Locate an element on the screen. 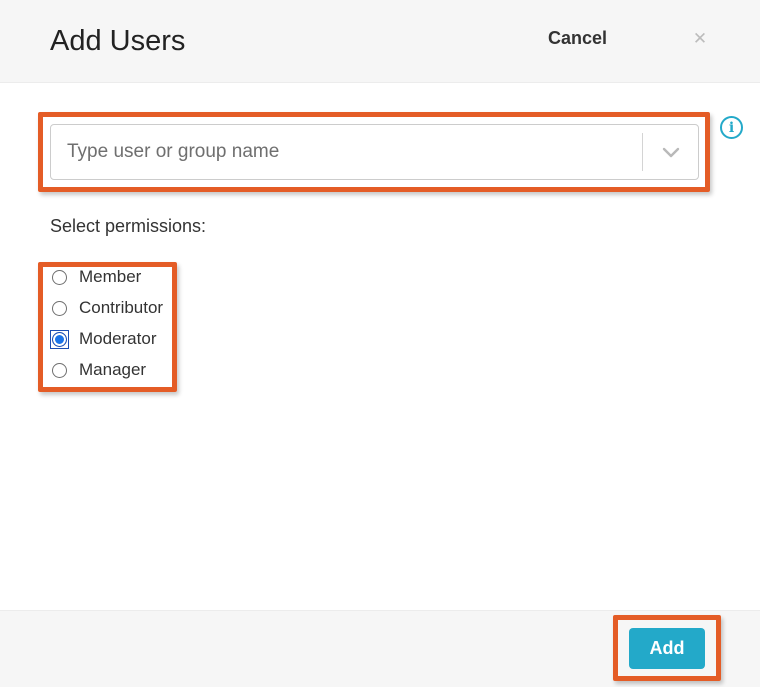  radio-option-moderator: Moderator is located at coordinates (106, 339).